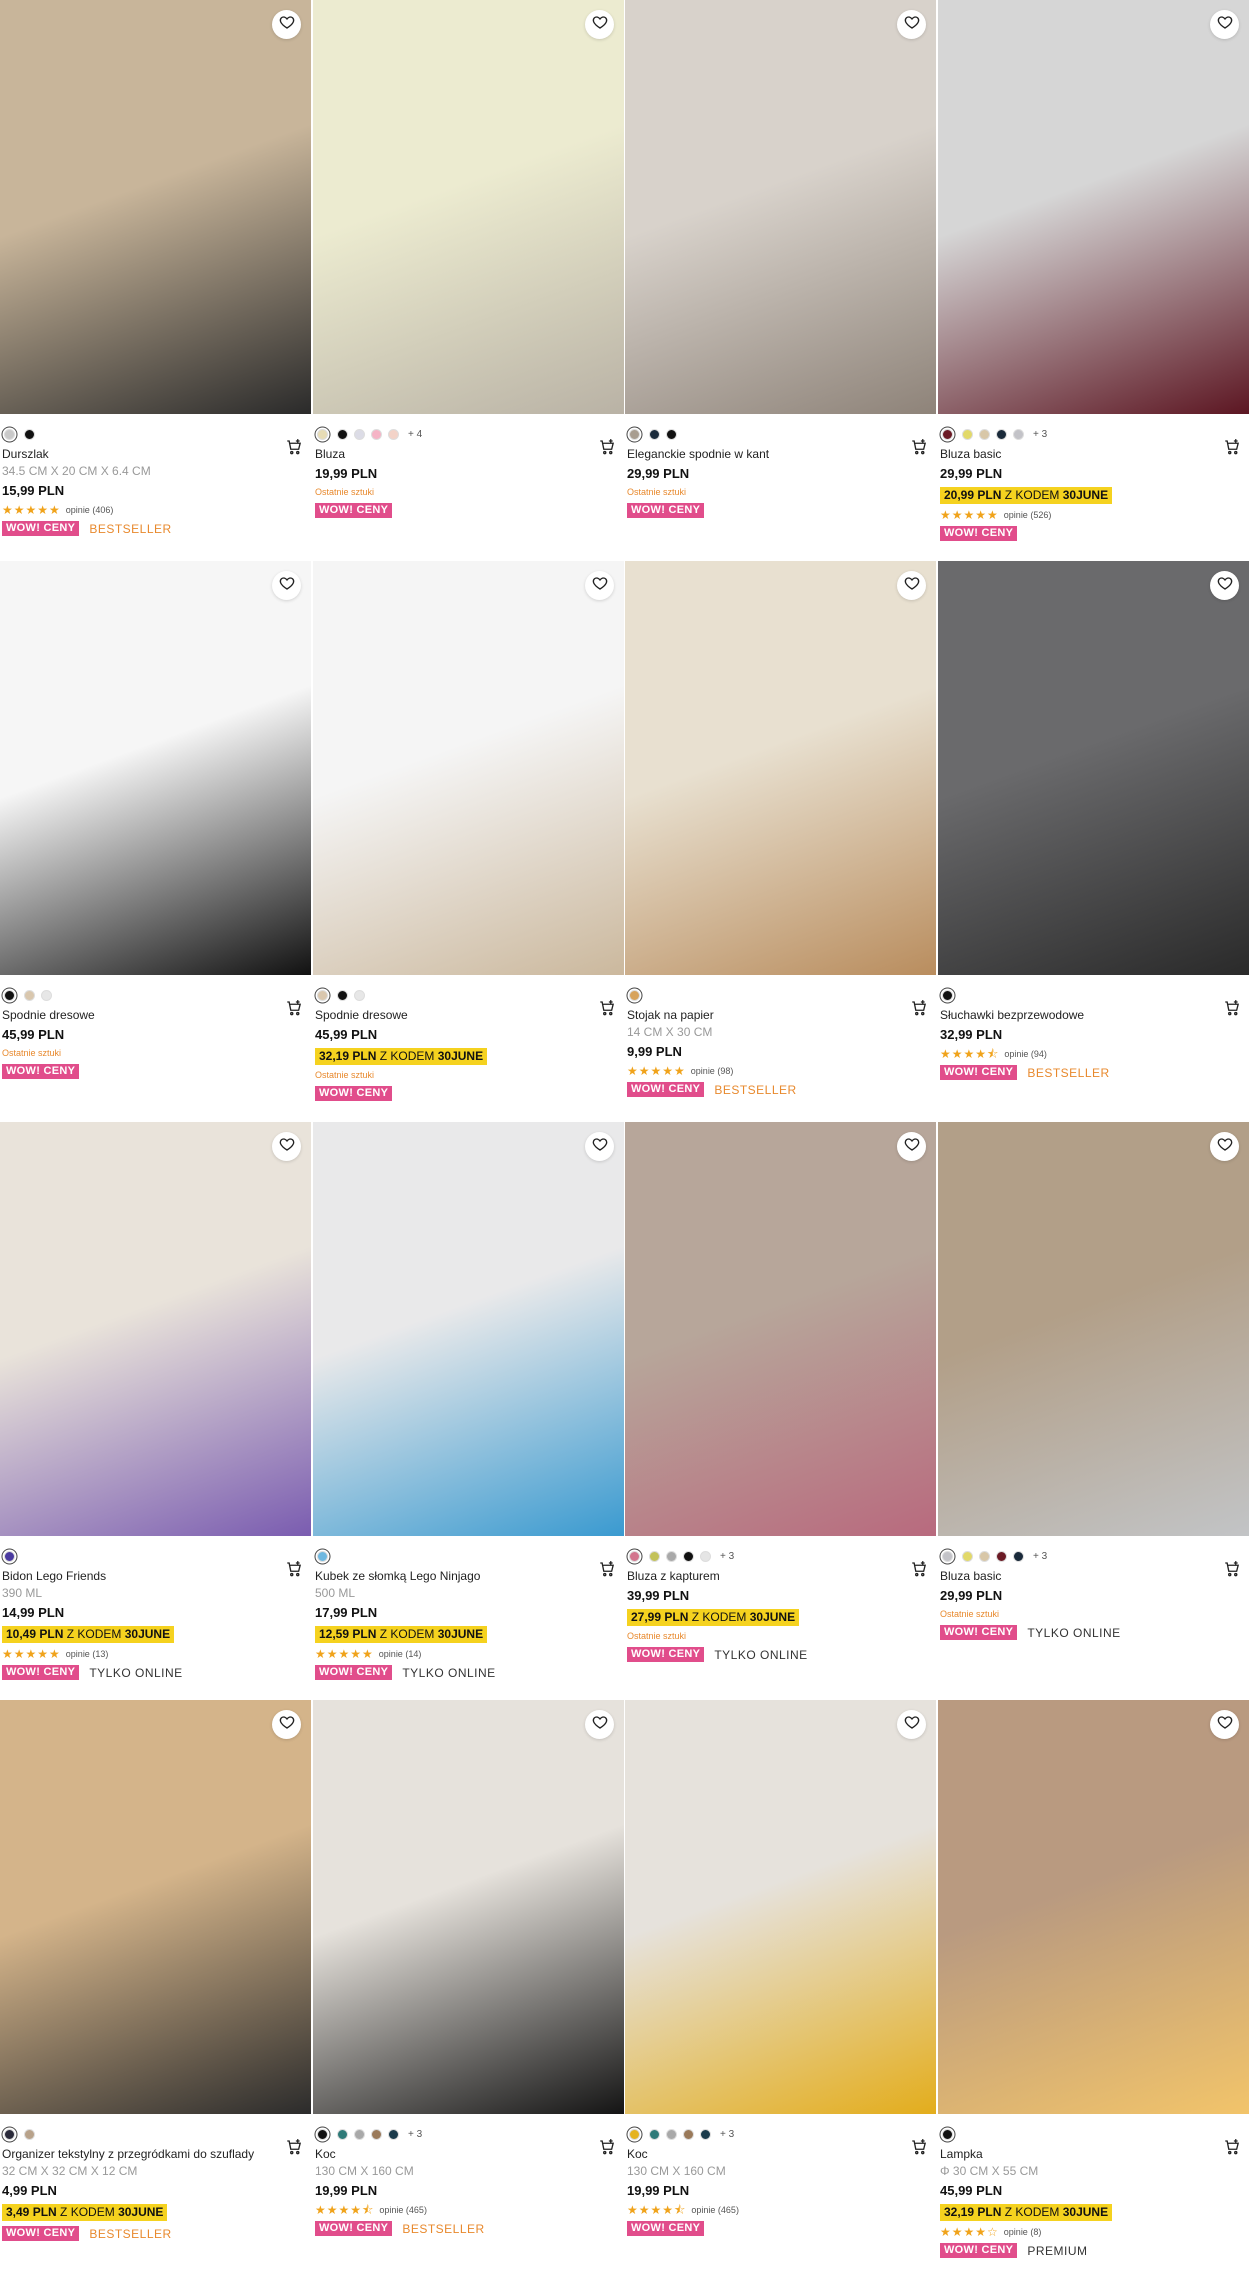 The height and width of the screenshot is (2275, 1250). What do you see at coordinates (400, 1654) in the screenshot?
I see `review-count: opinie (14)` at bounding box center [400, 1654].